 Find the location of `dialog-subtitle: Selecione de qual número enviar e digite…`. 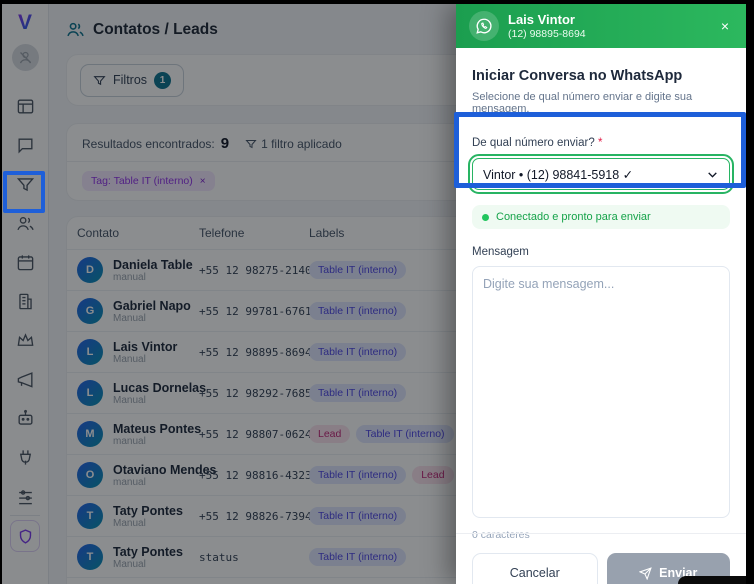

dialog-subtitle: Selecione de qual número enviar e digite… is located at coordinates (582, 103).